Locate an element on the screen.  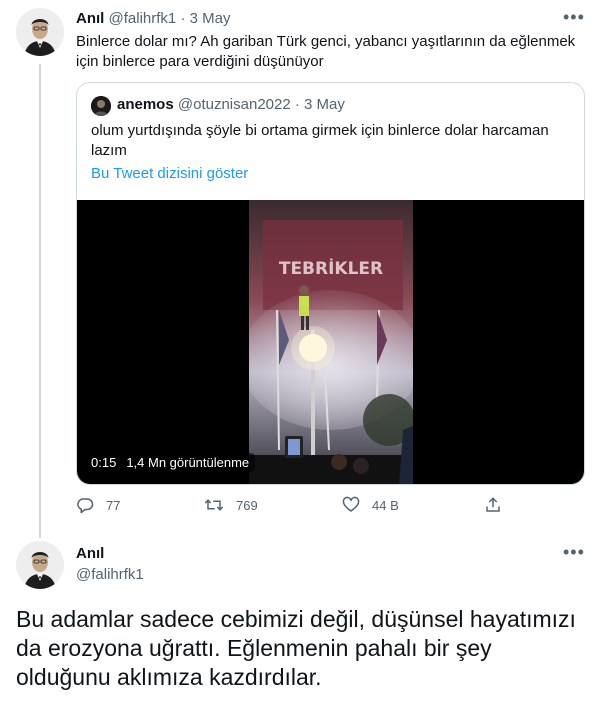
share-button is located at coordinates (499, 505).